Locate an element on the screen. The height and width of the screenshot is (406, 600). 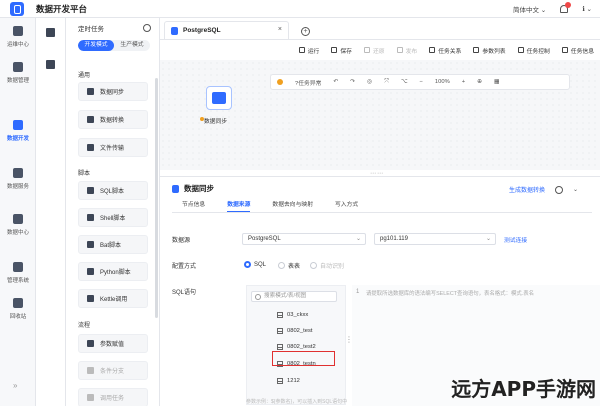
fit-icon: ⤧ is located at coordinates (386, 82).